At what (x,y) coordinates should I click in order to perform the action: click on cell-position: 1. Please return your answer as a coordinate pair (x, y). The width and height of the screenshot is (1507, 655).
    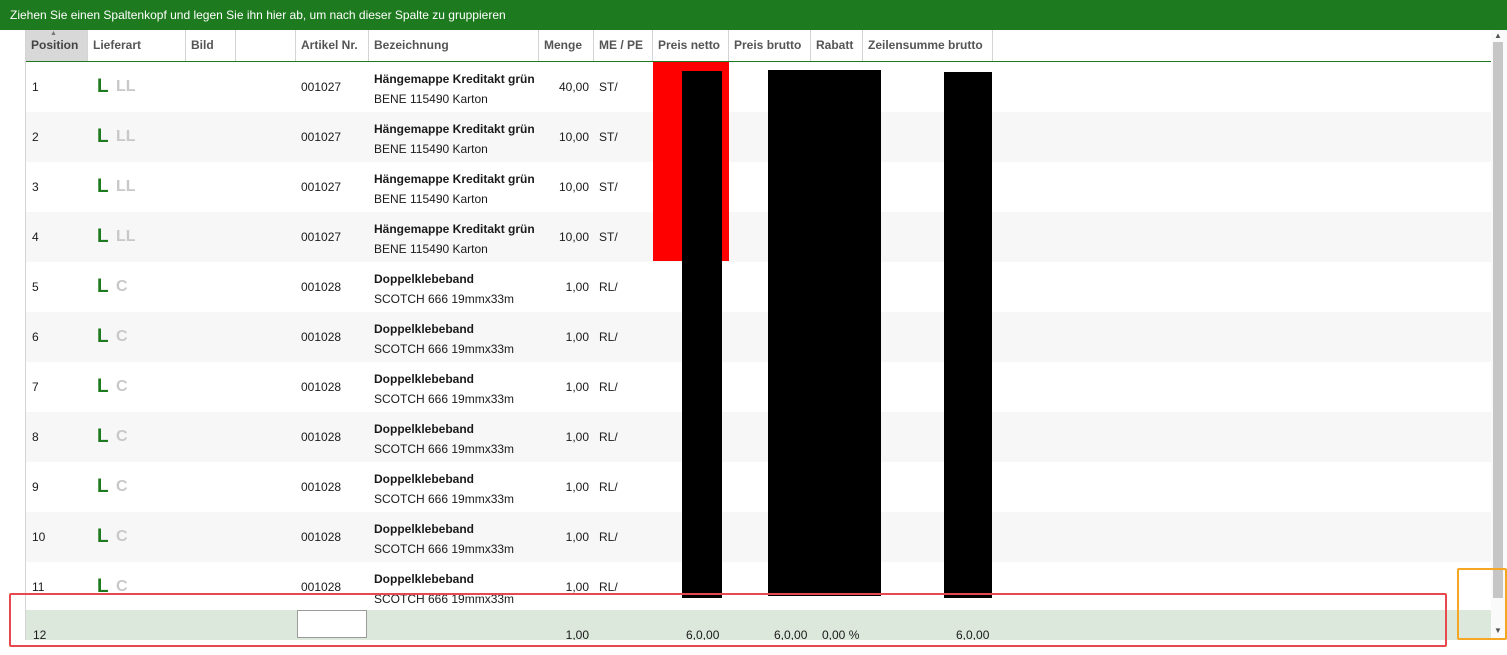
    Looking at the image, I should click on (35, 87).